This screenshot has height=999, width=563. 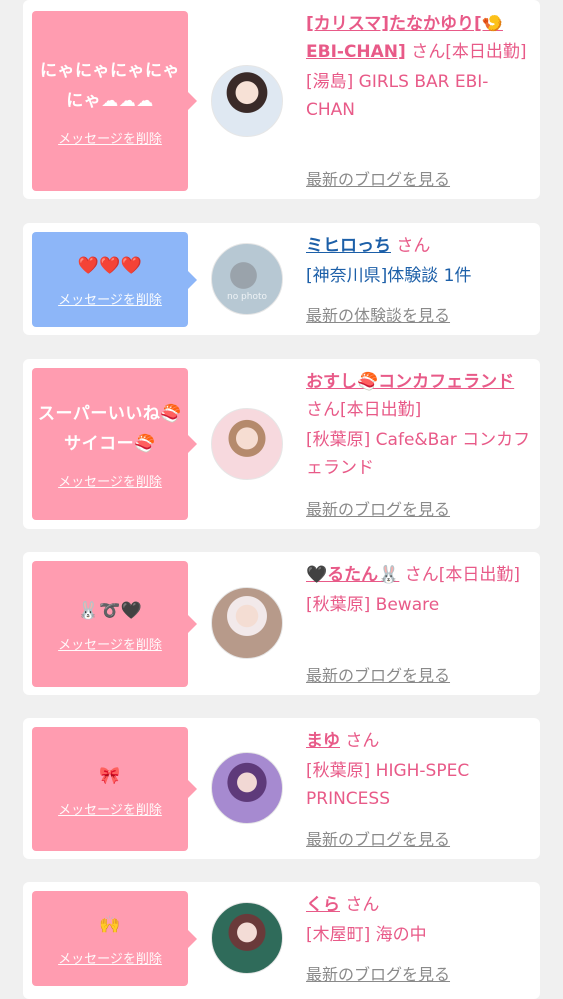 What do you see at coordinates (114, 938) in the screenshot?
I see `message-bubble: 🙌 メッセージを削除` at bounding box center [114, 938].